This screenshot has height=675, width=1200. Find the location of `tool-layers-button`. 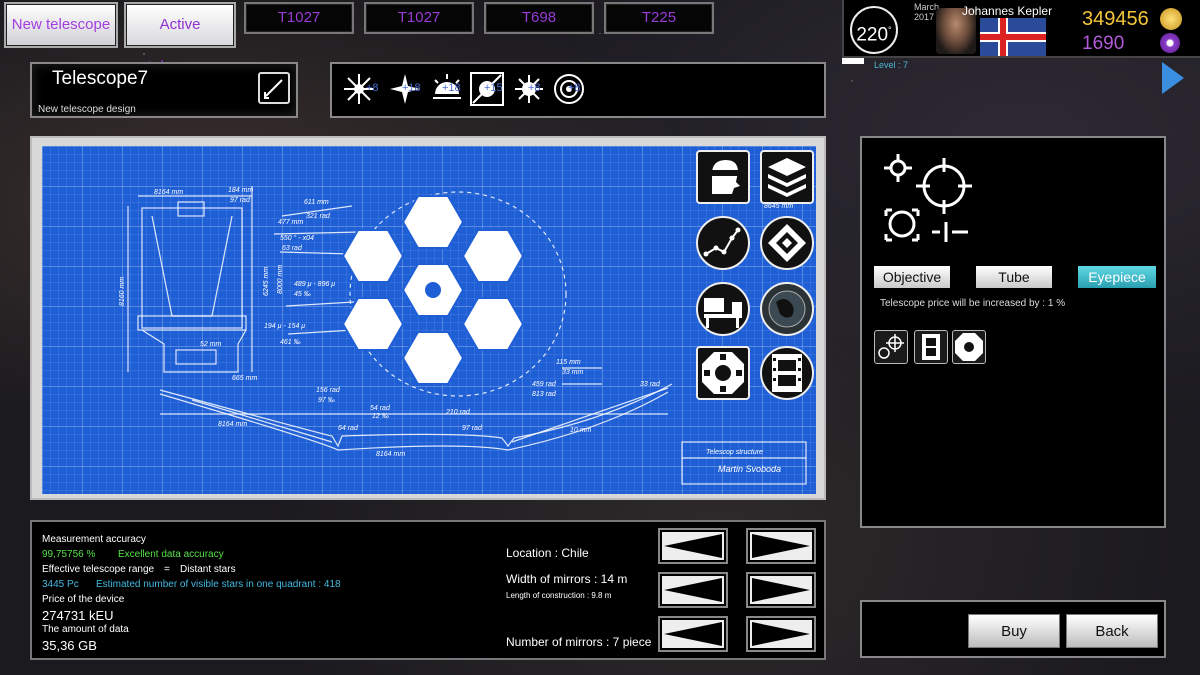

tool-layers-button is located at coordinates (787, 177).